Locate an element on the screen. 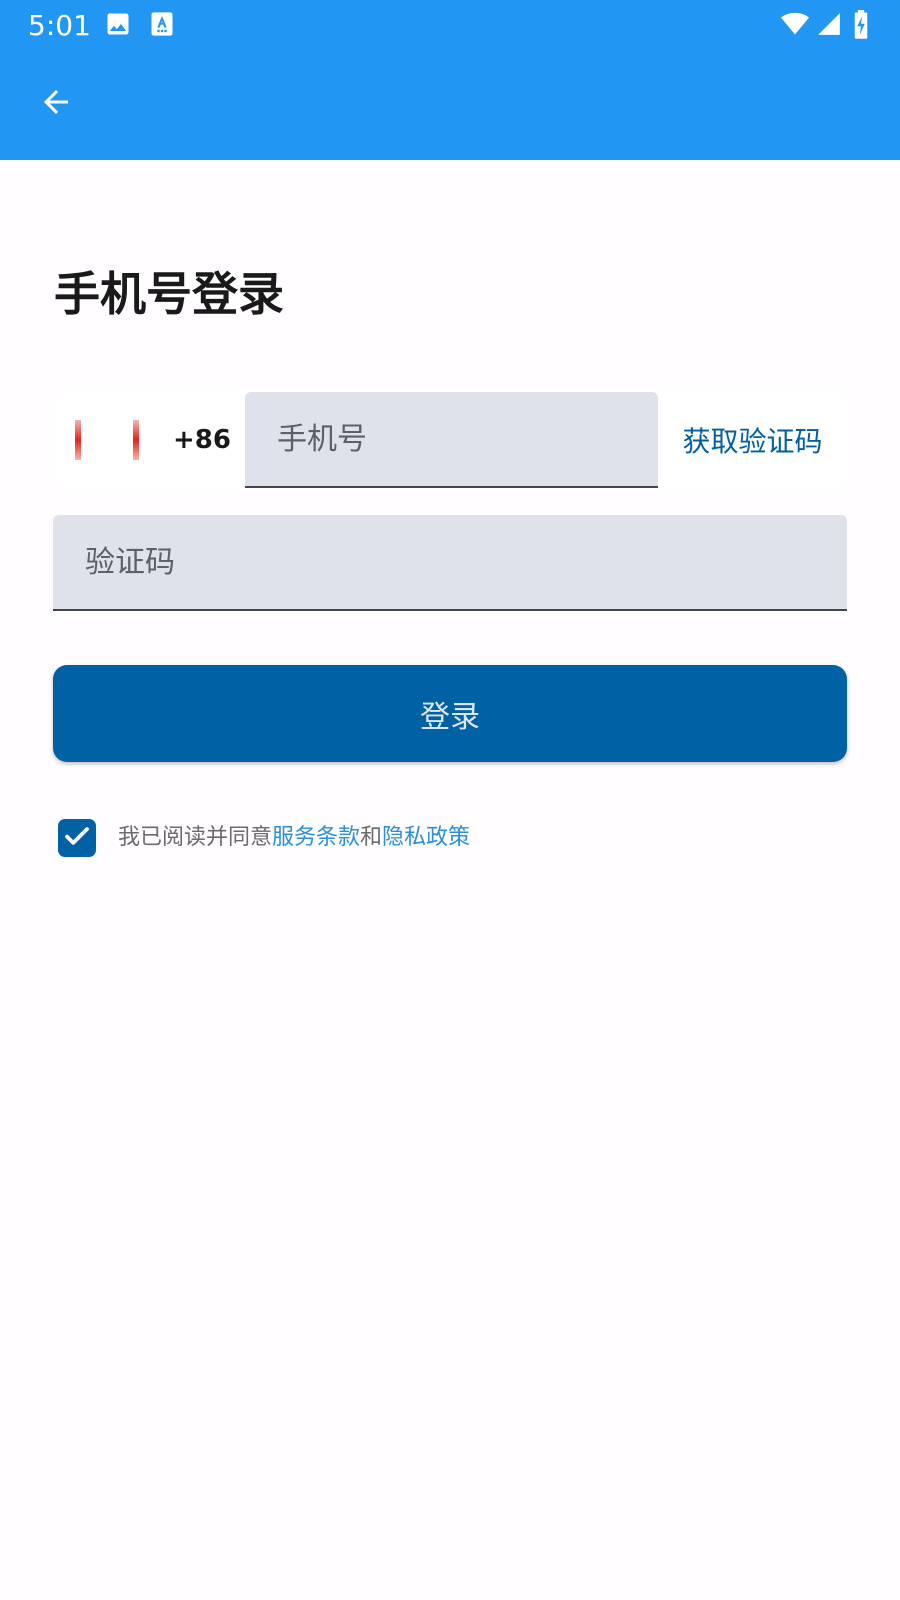  verification-code-input is located at coordinates (450, 562).